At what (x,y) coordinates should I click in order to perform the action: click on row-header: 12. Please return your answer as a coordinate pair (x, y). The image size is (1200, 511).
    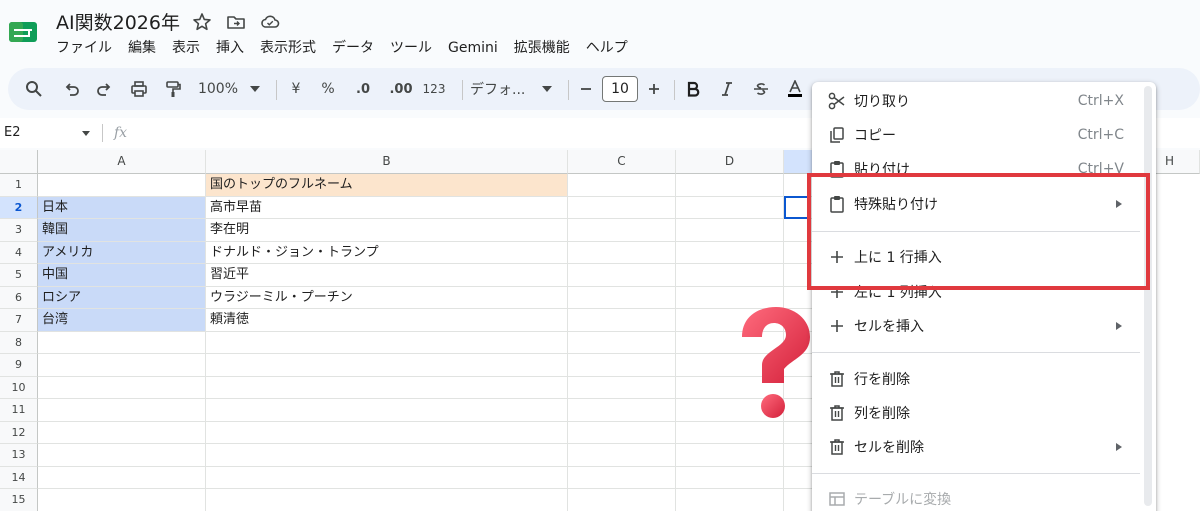
    Looking at the image, I should click on (19, 432).